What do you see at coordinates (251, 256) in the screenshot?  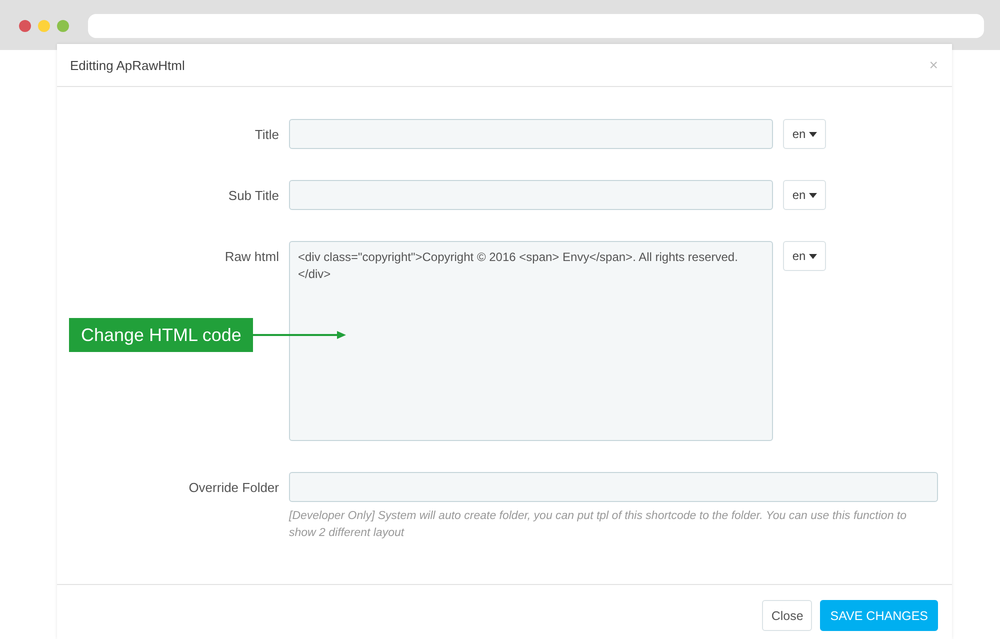 I see `field-label: Raw html` at bounding box center [251, 256].